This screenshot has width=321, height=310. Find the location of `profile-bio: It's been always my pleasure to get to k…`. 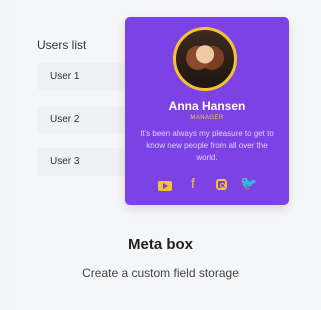

profile-bio: It's been always my pleasure to get to k… is located at coordinates (207, 145).